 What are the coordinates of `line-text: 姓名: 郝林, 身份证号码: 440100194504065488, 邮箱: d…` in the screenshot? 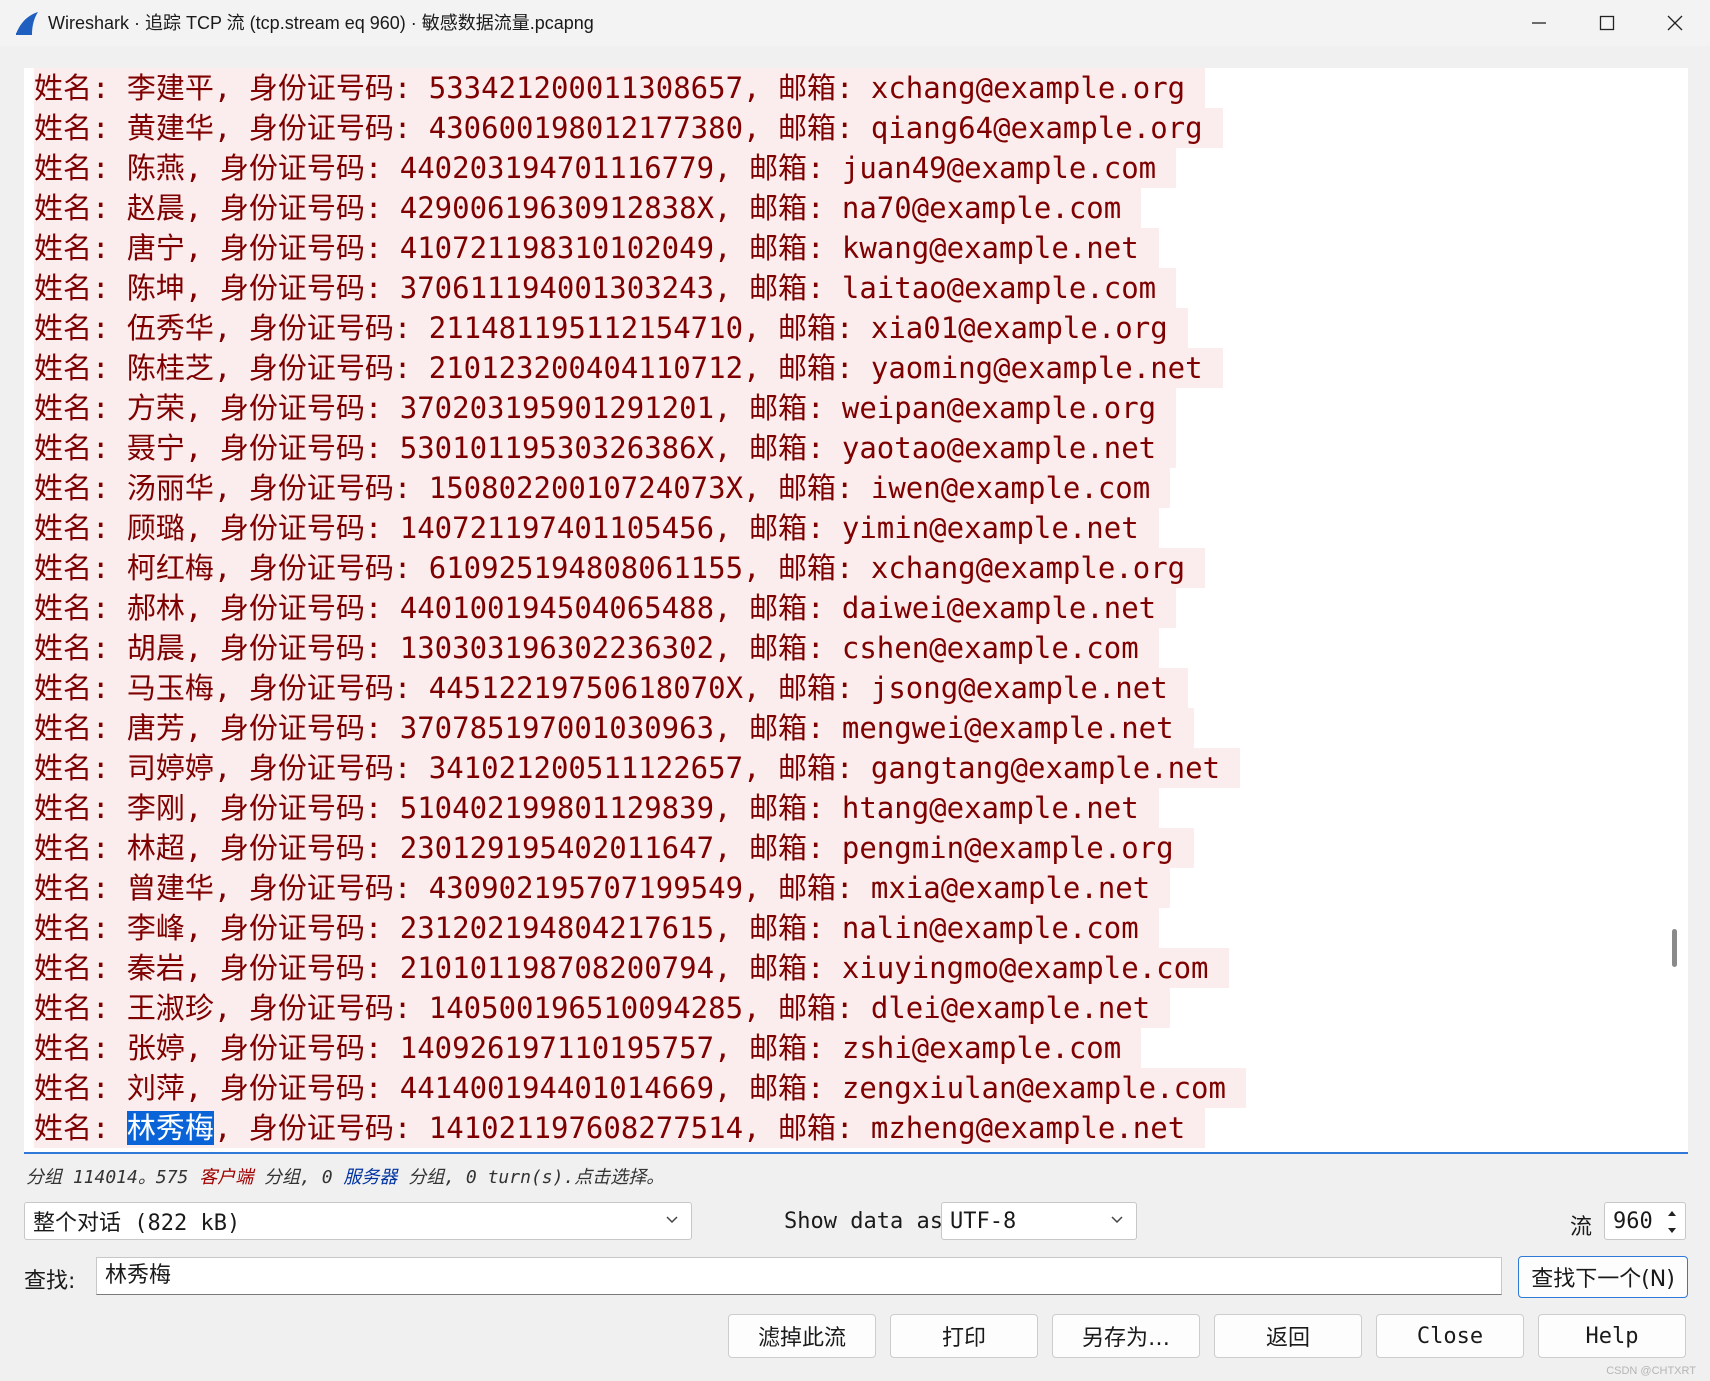 It's located at (595, 608).